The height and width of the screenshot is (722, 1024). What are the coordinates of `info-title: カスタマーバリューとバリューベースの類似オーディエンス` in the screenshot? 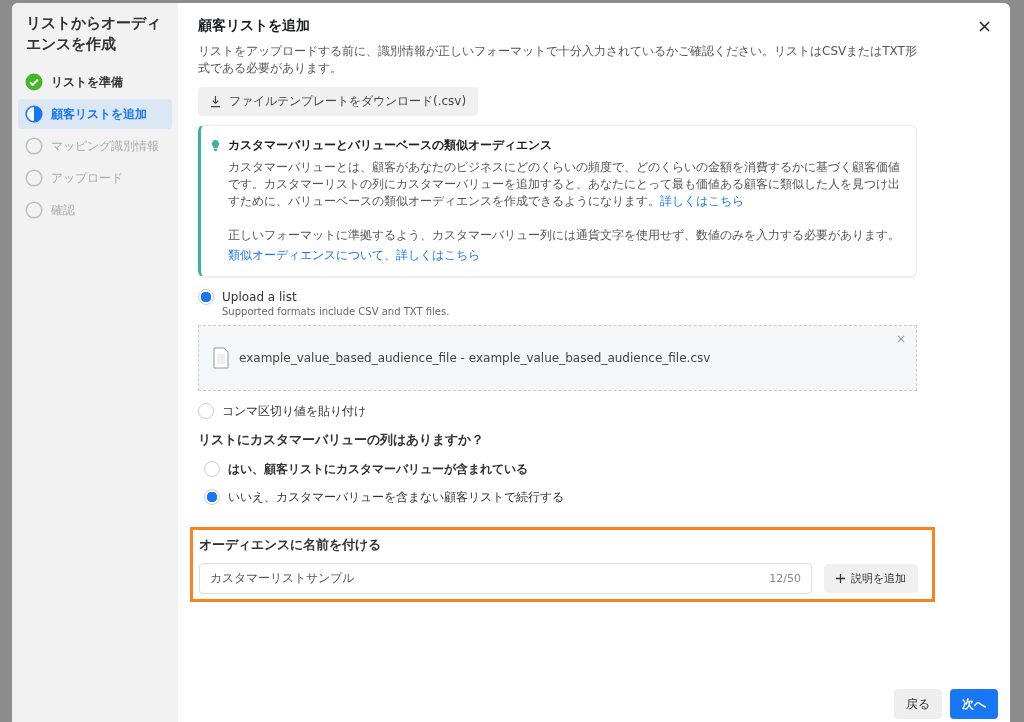 It's located at (390, 145).